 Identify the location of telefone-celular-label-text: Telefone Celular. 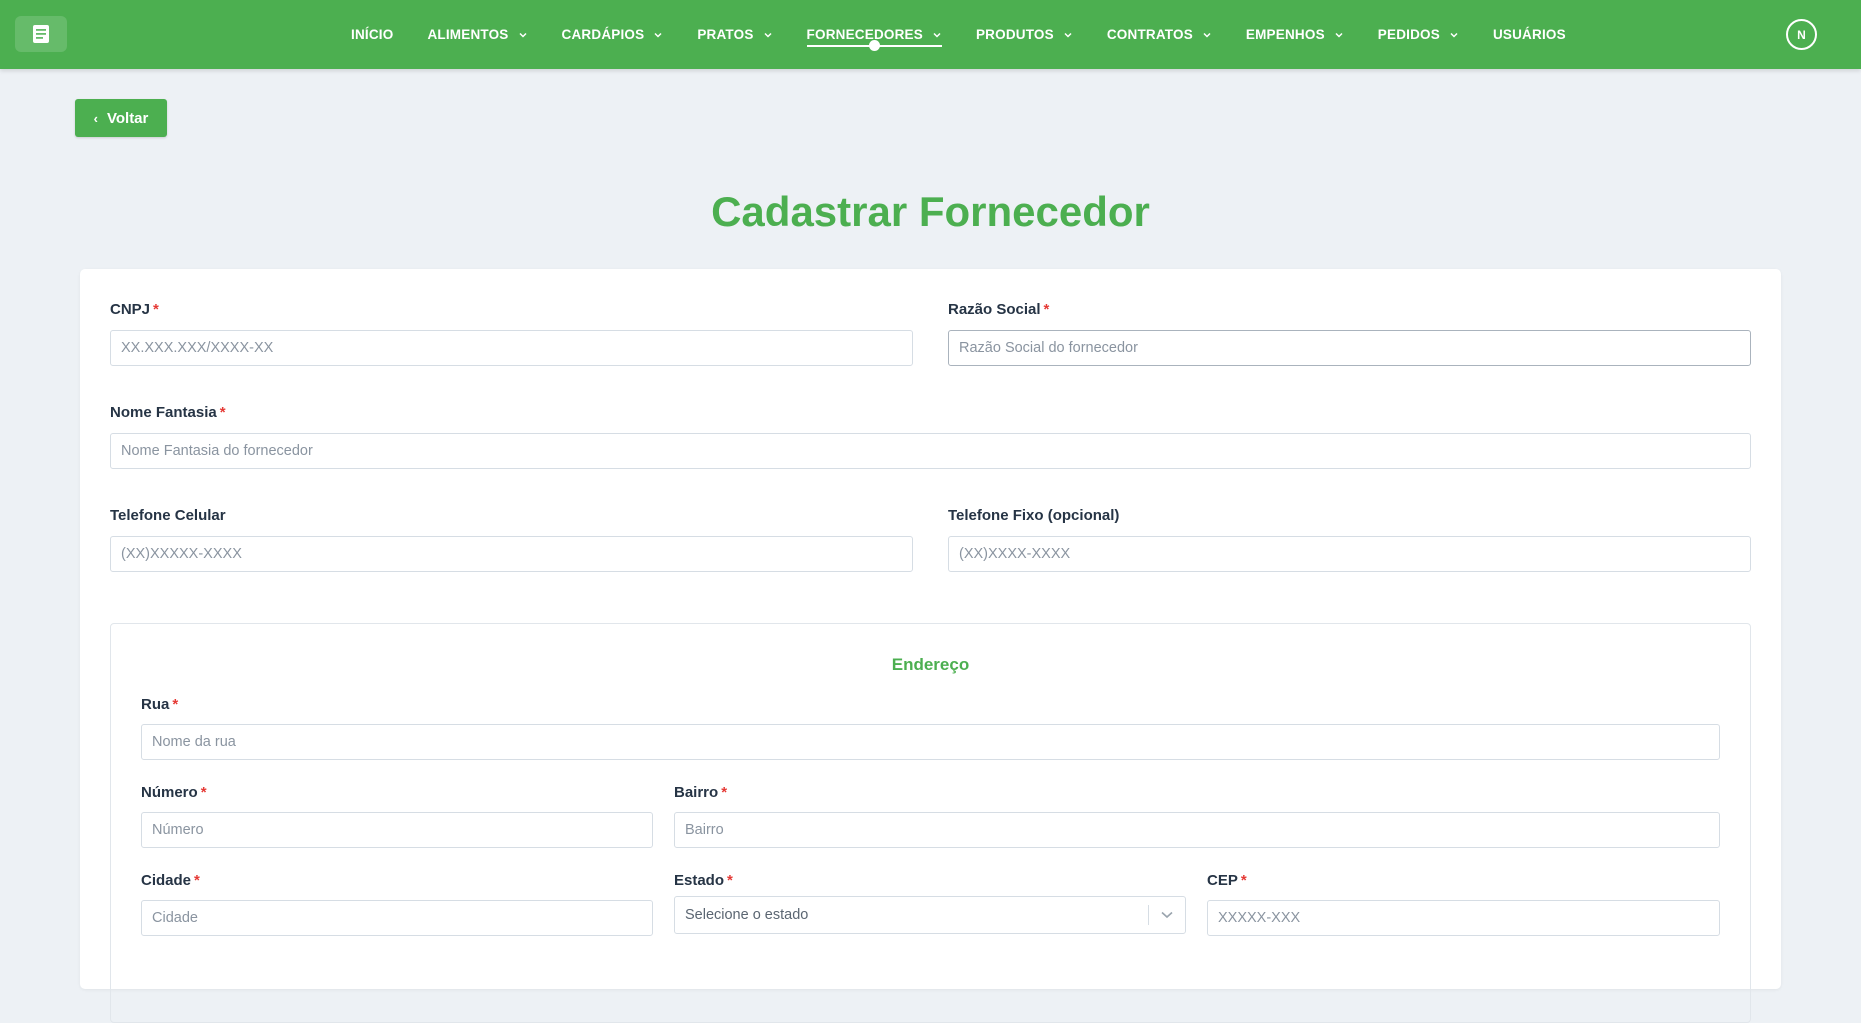
(168, 515).